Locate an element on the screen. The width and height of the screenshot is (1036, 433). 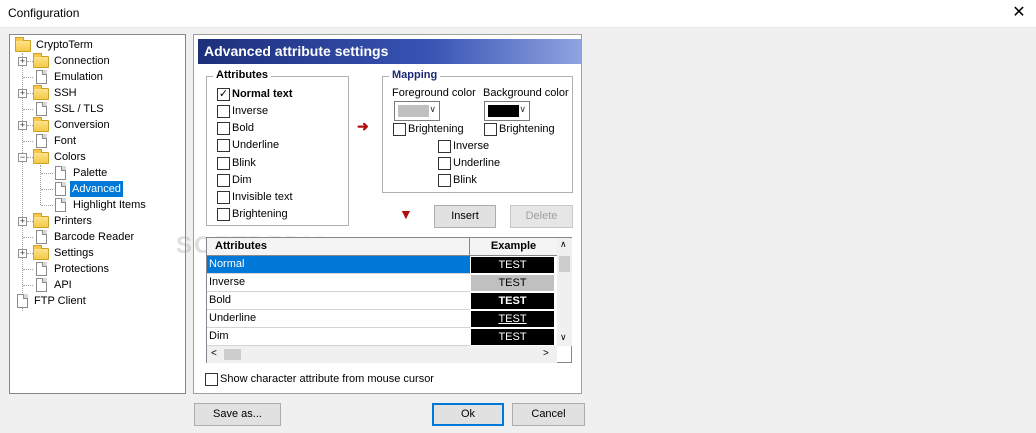
close-icon: ✕ is located at coordinates (1019, 14).